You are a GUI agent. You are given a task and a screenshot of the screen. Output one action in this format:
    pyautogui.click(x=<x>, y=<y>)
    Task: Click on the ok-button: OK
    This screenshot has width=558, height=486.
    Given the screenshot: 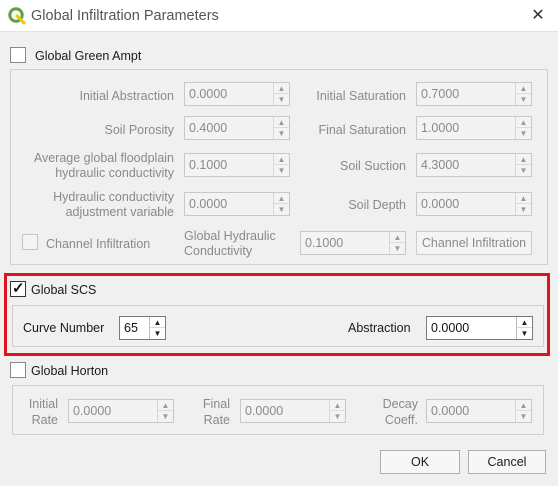 What is the action you would take?
    pyautogui.click(x=420, y=462)
    